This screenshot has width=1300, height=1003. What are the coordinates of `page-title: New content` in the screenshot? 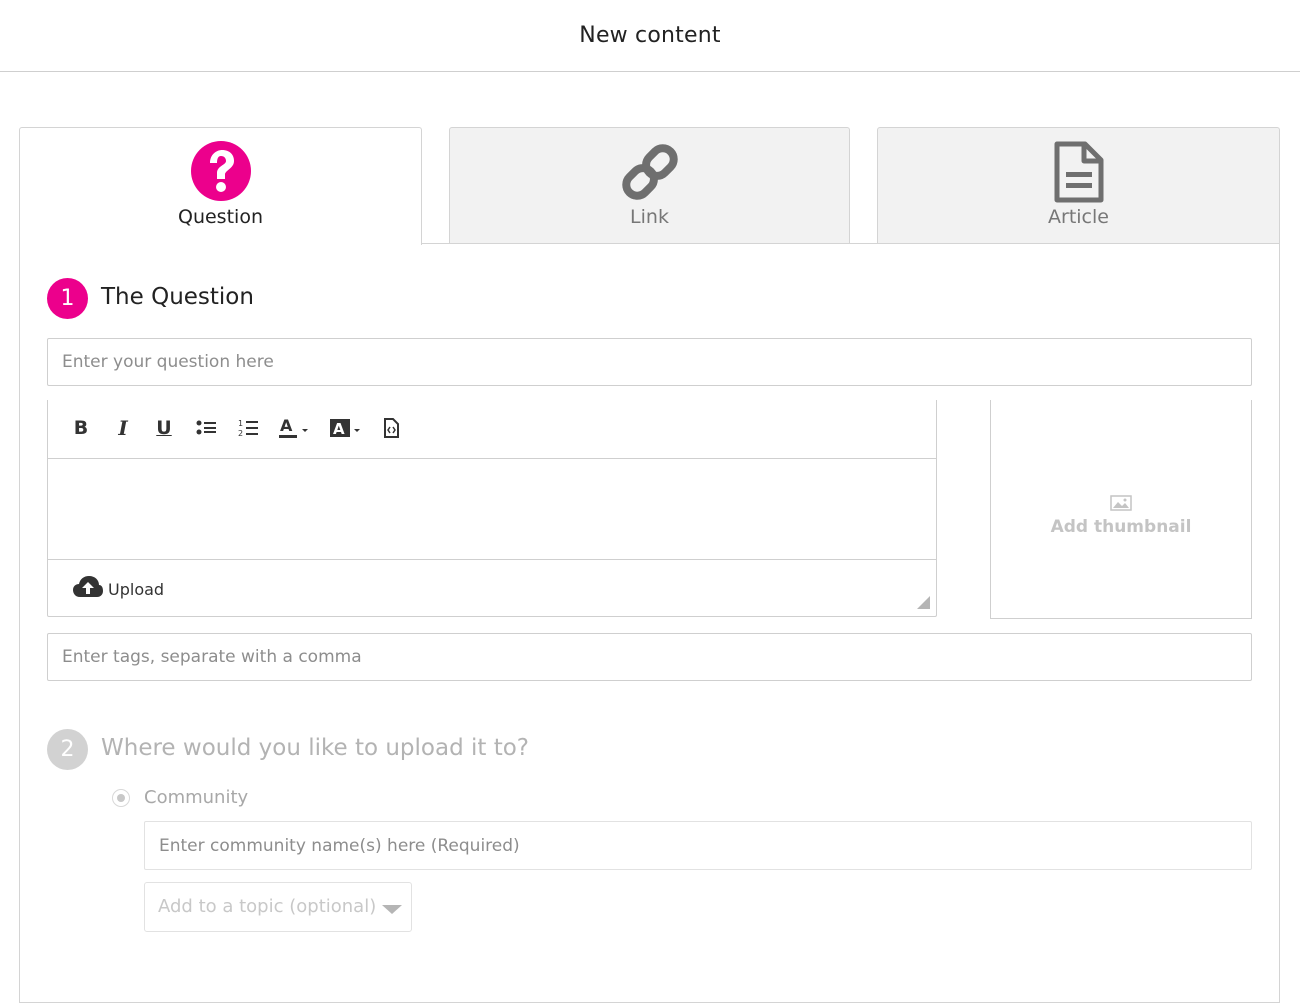 It's located at (650, 35).